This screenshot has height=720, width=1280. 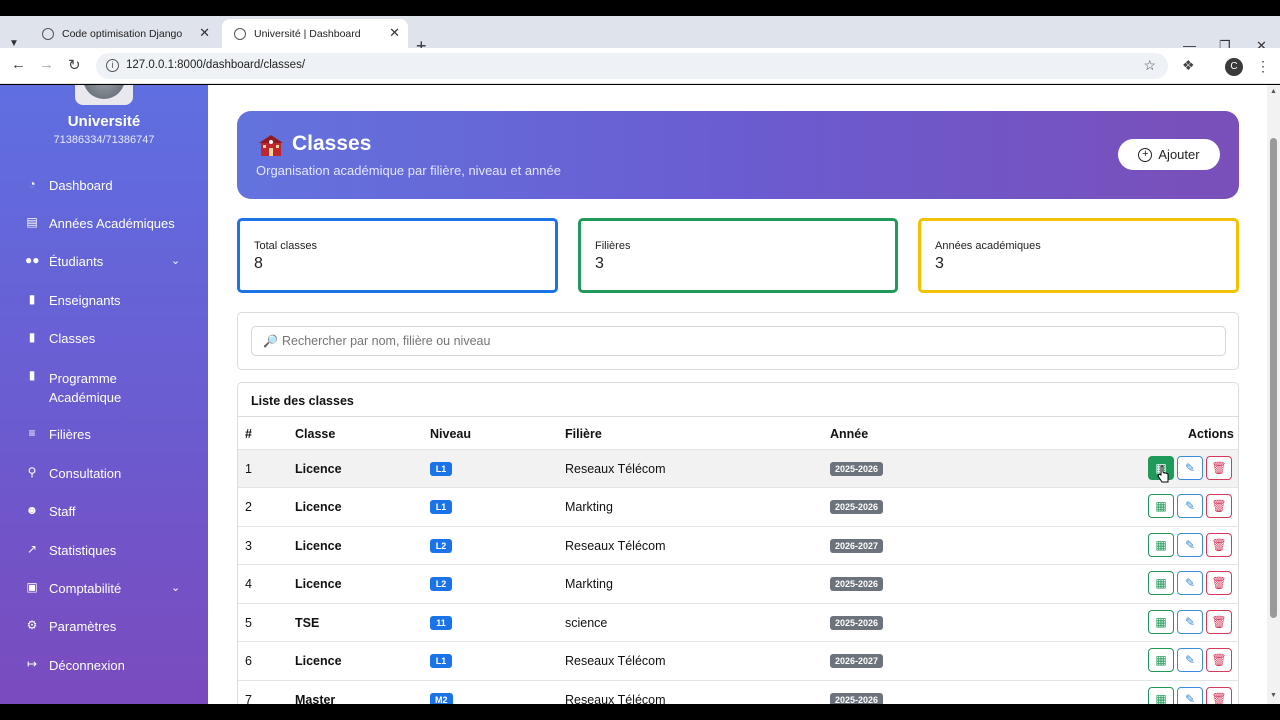 What do you see at coordinates (1273, 91) in the screenshot?
I see `scroll-up-arrow-icon: ▲` at bounding box center [1273, 91].